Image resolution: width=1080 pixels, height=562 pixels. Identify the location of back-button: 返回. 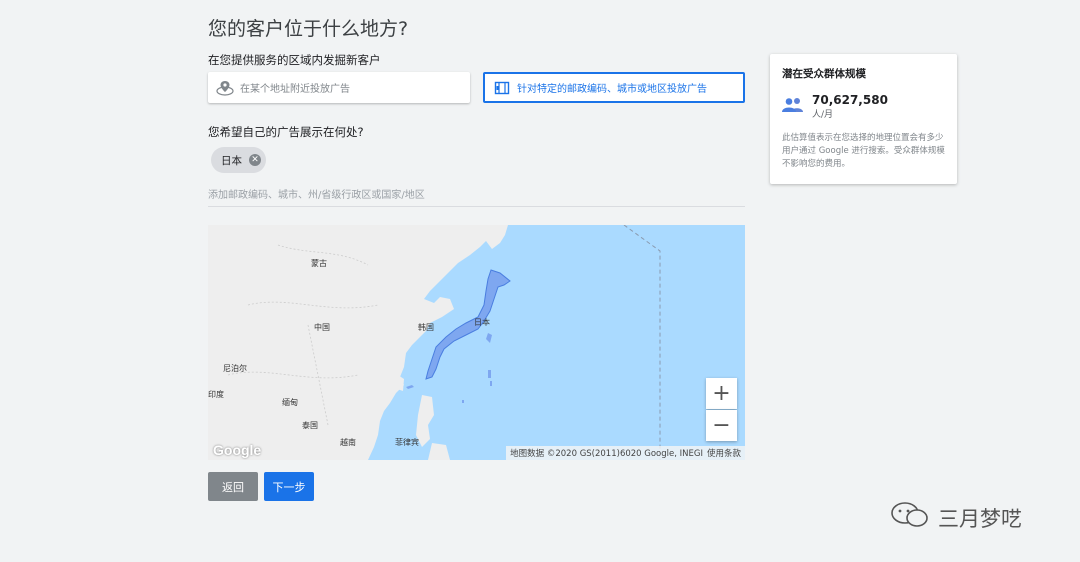
(233, 486).